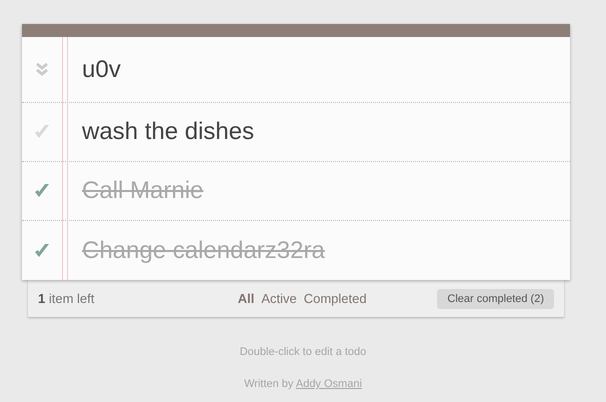  What do you see at coordinates (303, 352) in the screenshot?
I see `edit-hint: Double-click to edit a todo` at bounding box center [303, 352].